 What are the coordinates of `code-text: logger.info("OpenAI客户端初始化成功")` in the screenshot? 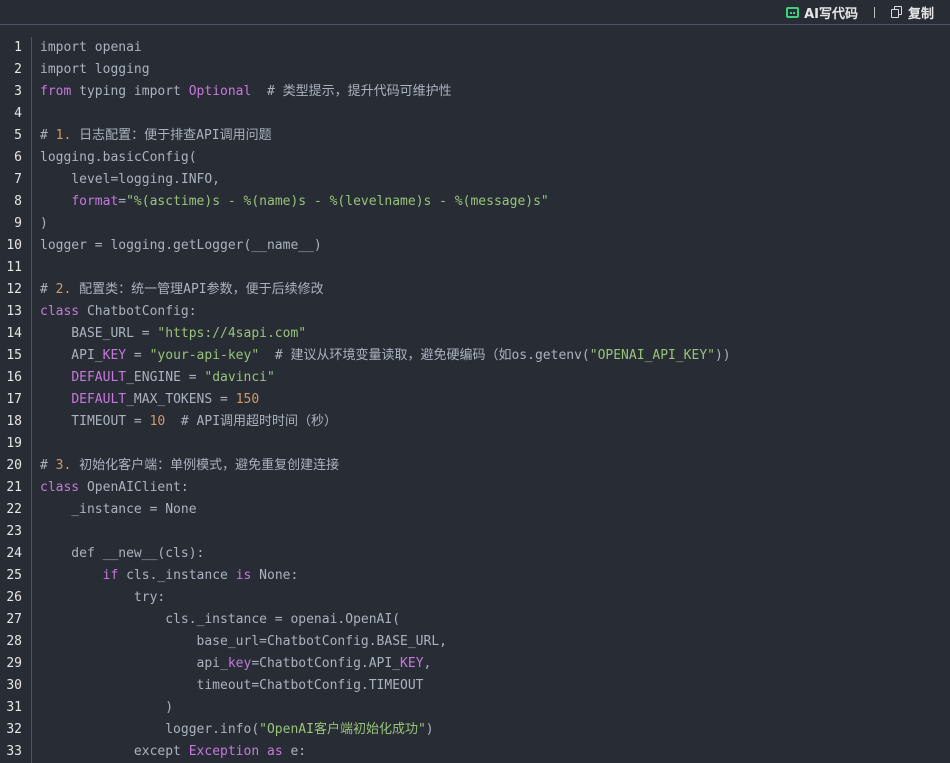 It's located at (237, 730).